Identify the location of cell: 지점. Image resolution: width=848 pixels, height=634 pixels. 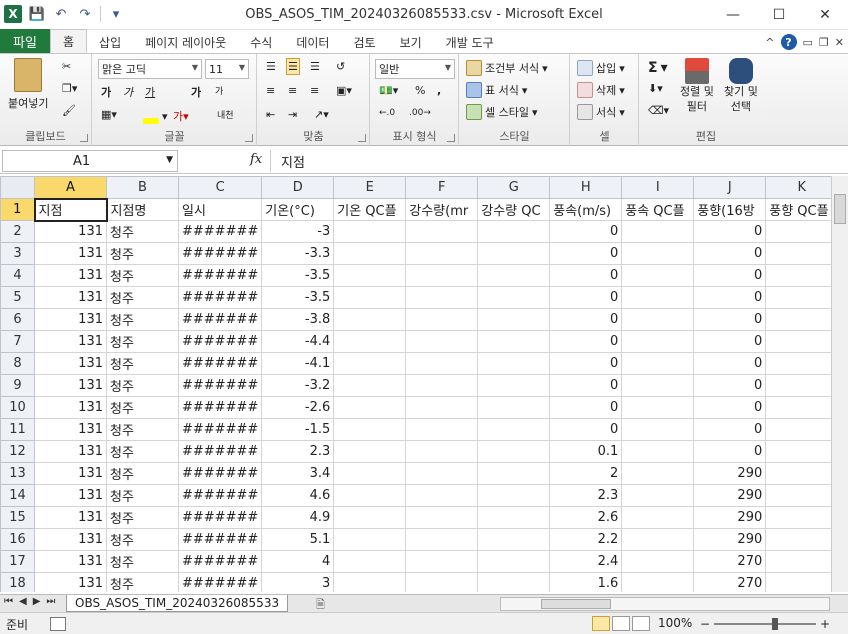
(70, 209).